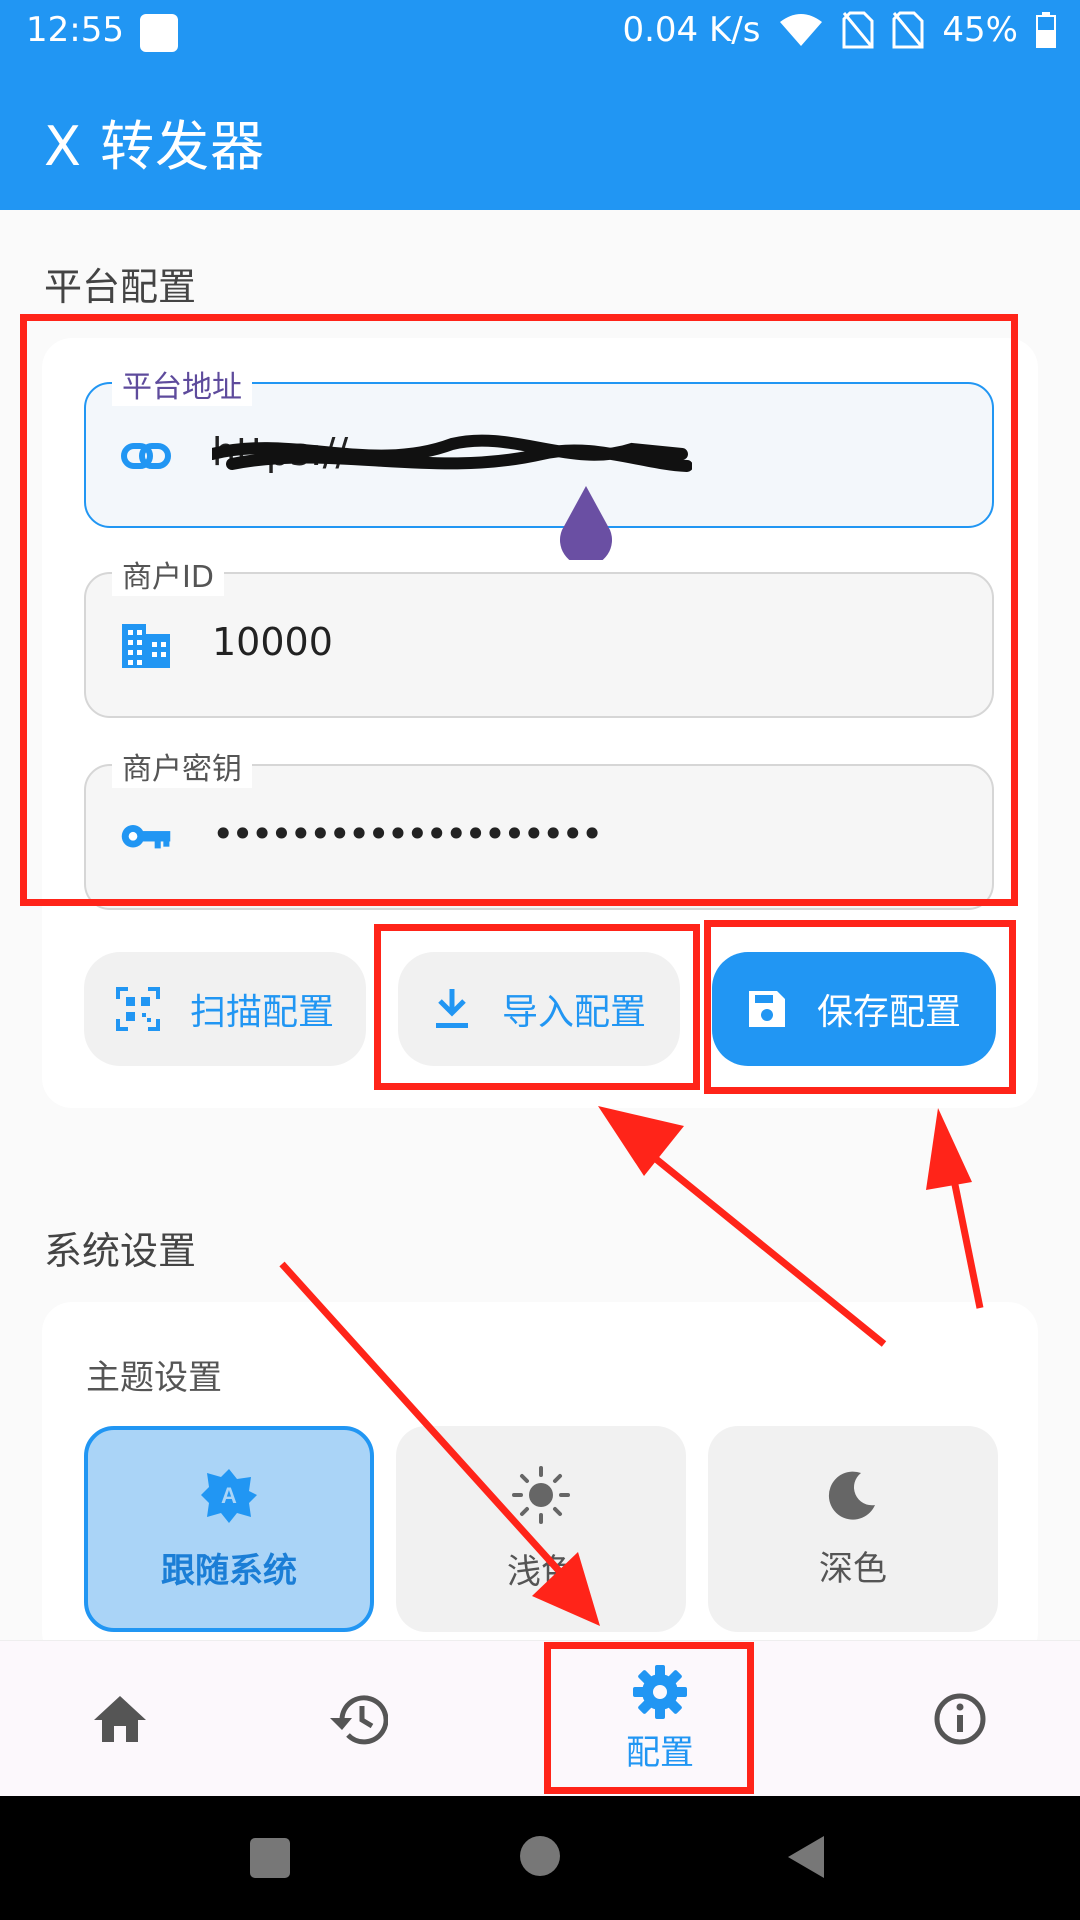 This screenshot has width=1080, height=1920. Describe the element at coordinates (159, 33) in the screenshot. I see `notification-icon` at that location.